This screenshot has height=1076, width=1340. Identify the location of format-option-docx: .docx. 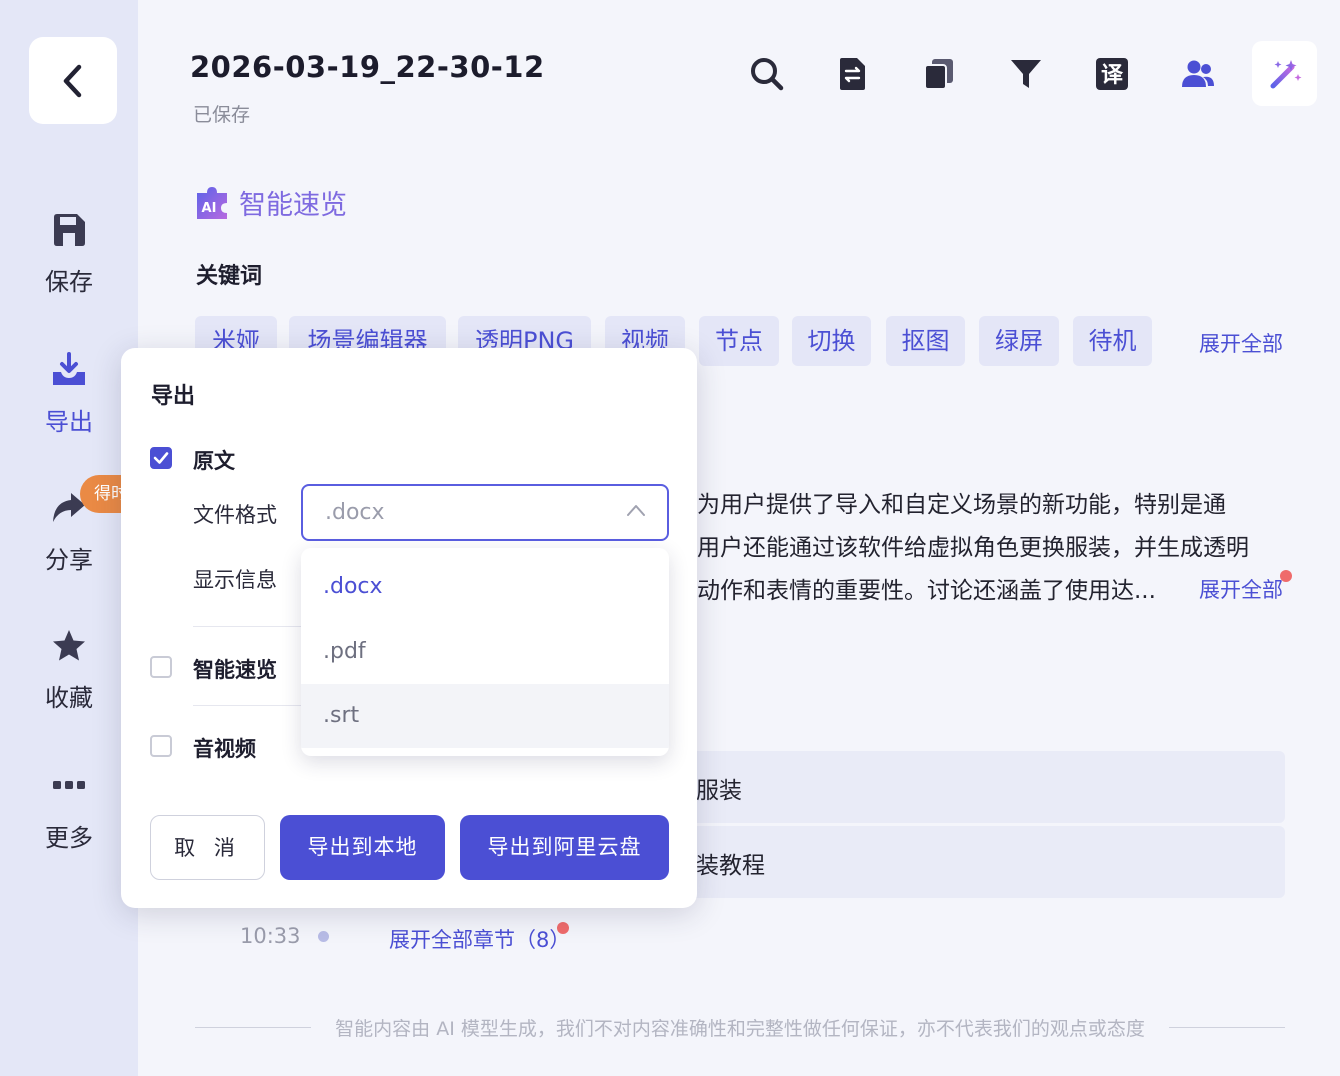
(485, 587).